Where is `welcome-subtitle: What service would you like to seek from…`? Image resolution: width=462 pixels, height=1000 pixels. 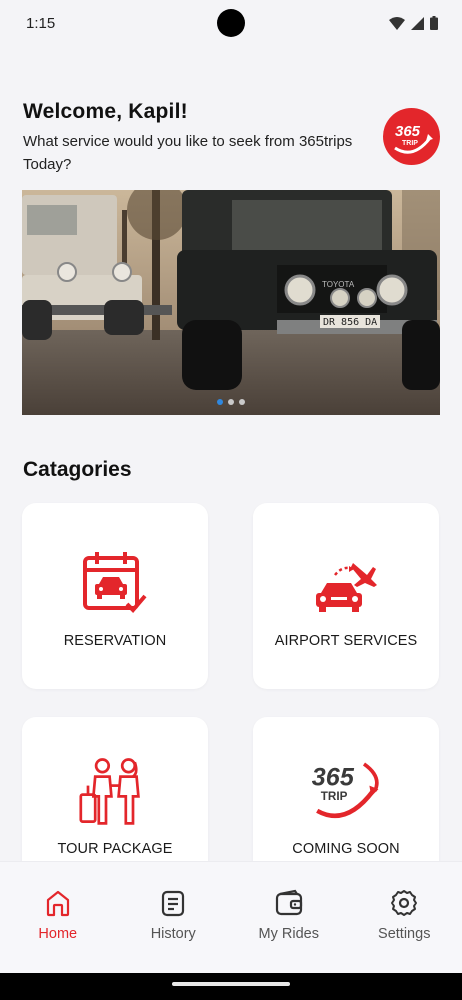 welcome-subtitle: What service would you like to seek from… is located at coordinates (188, 153).